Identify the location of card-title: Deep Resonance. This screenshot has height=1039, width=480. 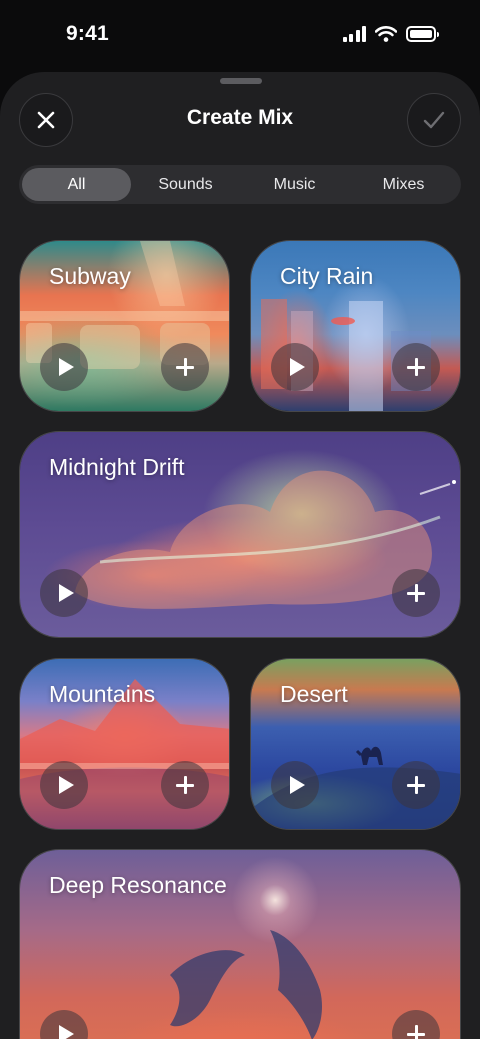
(138, 885).